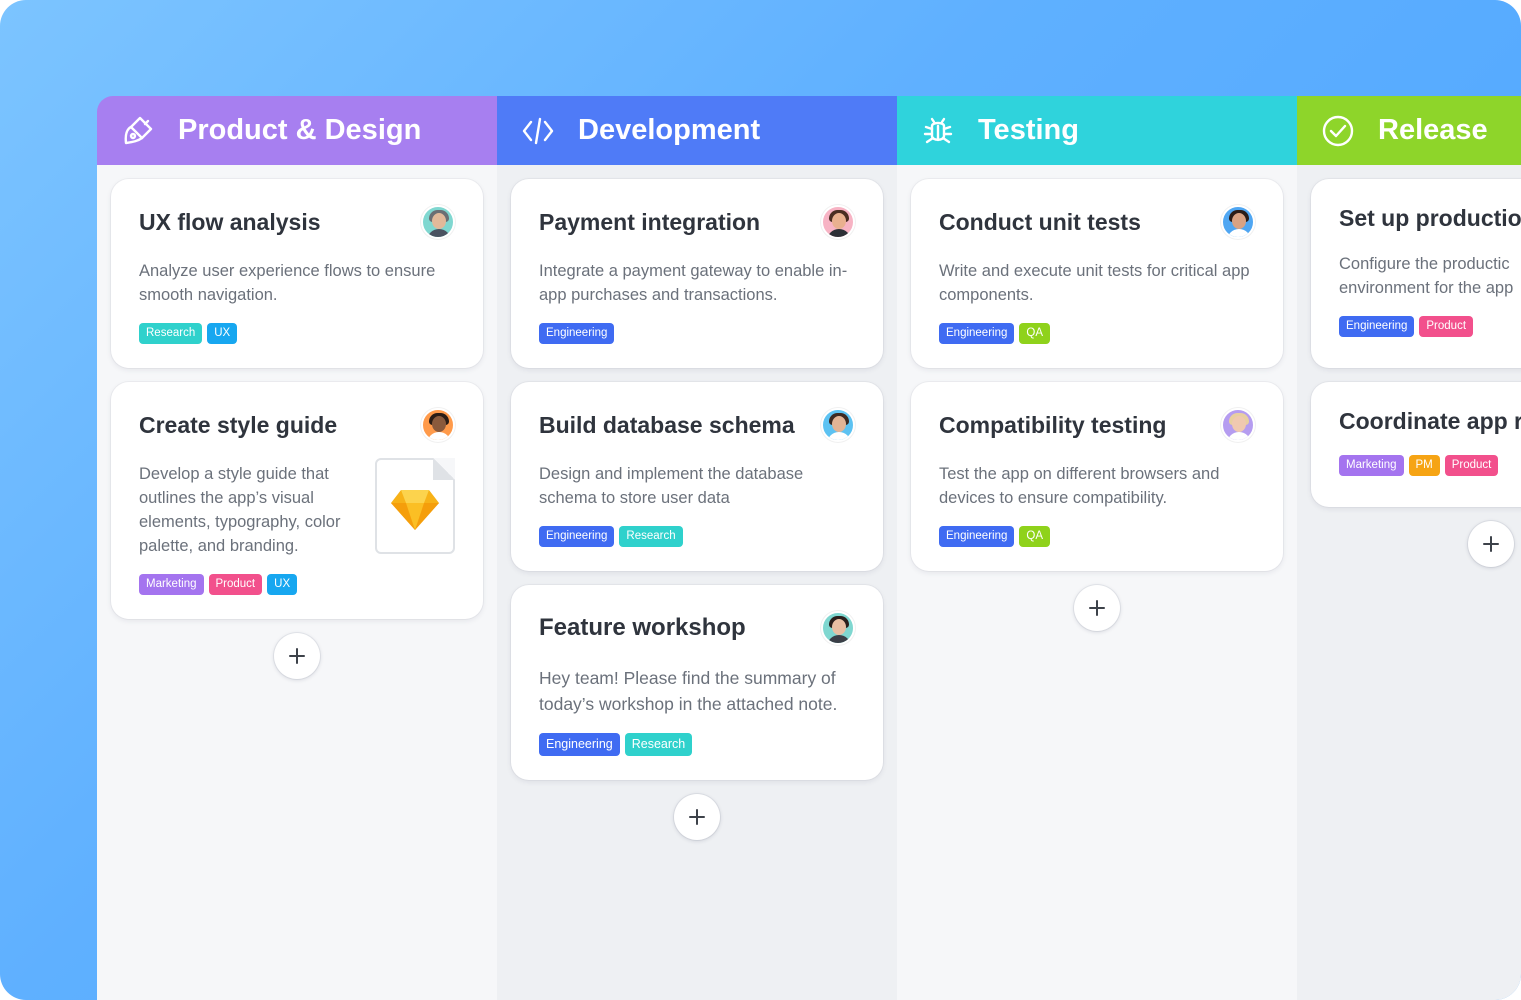  I want to click on bug-icon, so click(938, 131).